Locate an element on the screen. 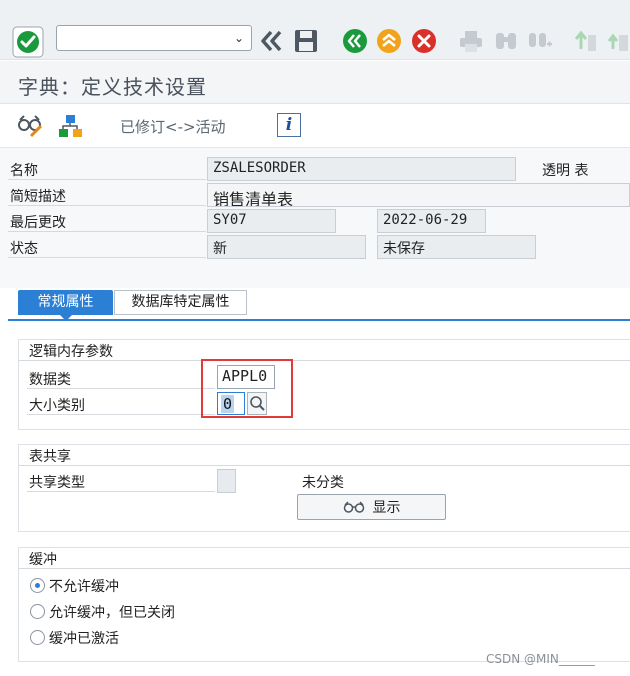 The width and height of the screenshot is (630, 676). first-page-button is located at coordinates (586, 41).